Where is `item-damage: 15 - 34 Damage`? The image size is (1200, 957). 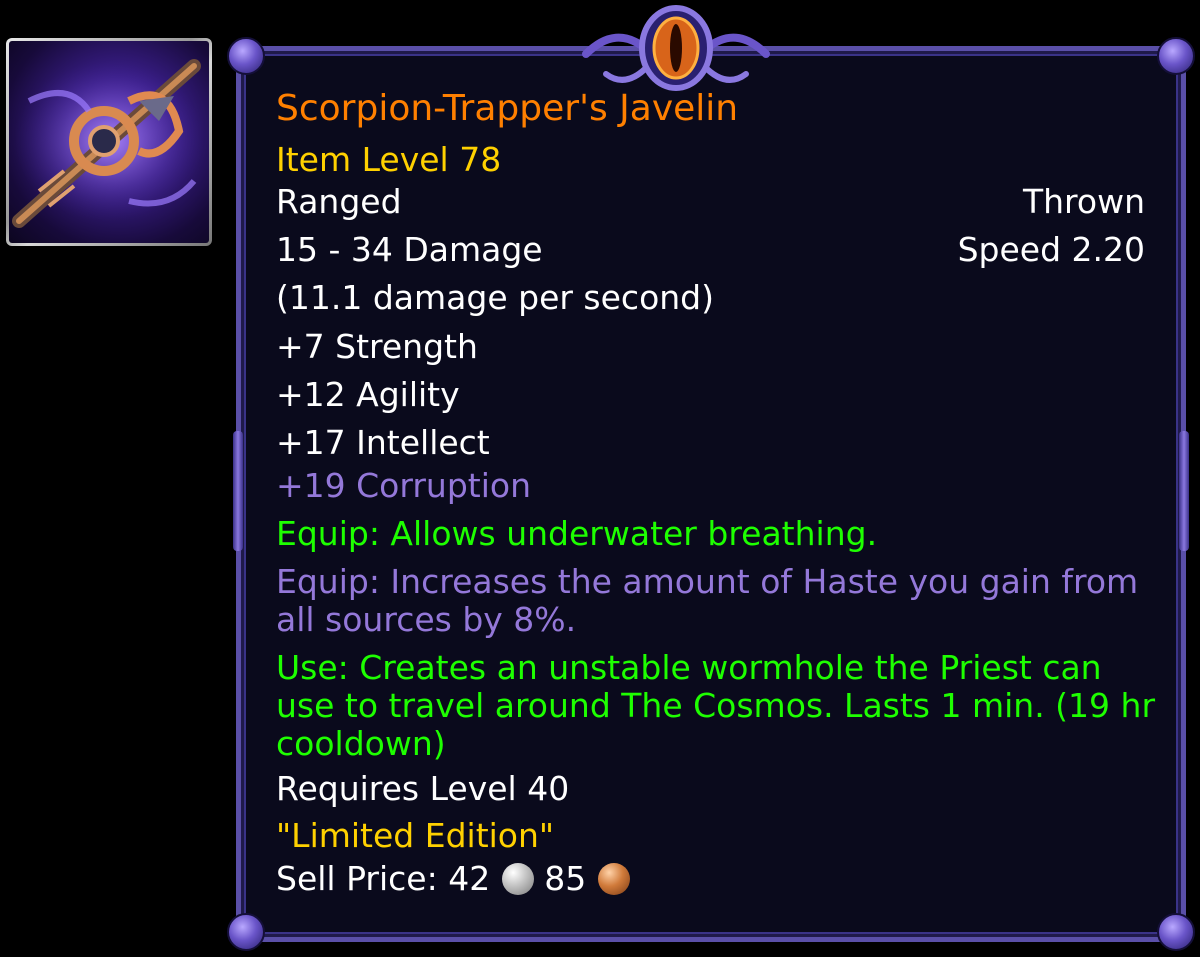 item-damage: 15 - 34 Damage is located at coordinates (409, 249).